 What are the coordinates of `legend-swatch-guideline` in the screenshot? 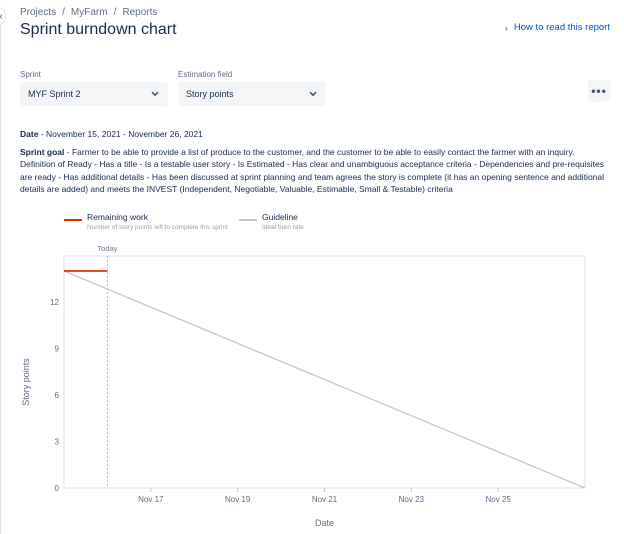 It's located at (248, 220).